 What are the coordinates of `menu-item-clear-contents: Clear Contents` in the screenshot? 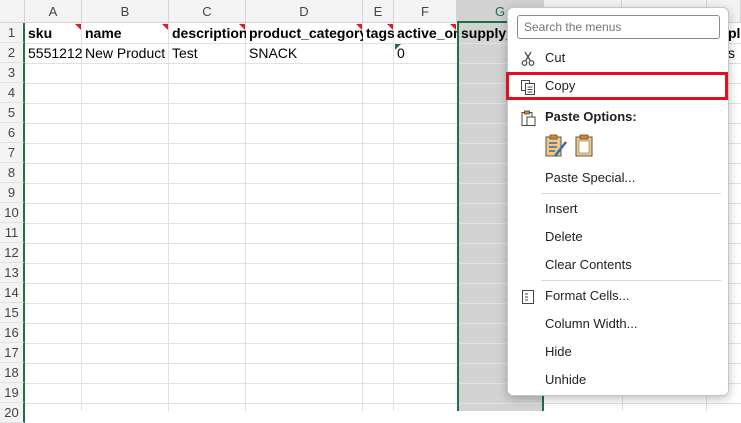 It's located at (618, 265).